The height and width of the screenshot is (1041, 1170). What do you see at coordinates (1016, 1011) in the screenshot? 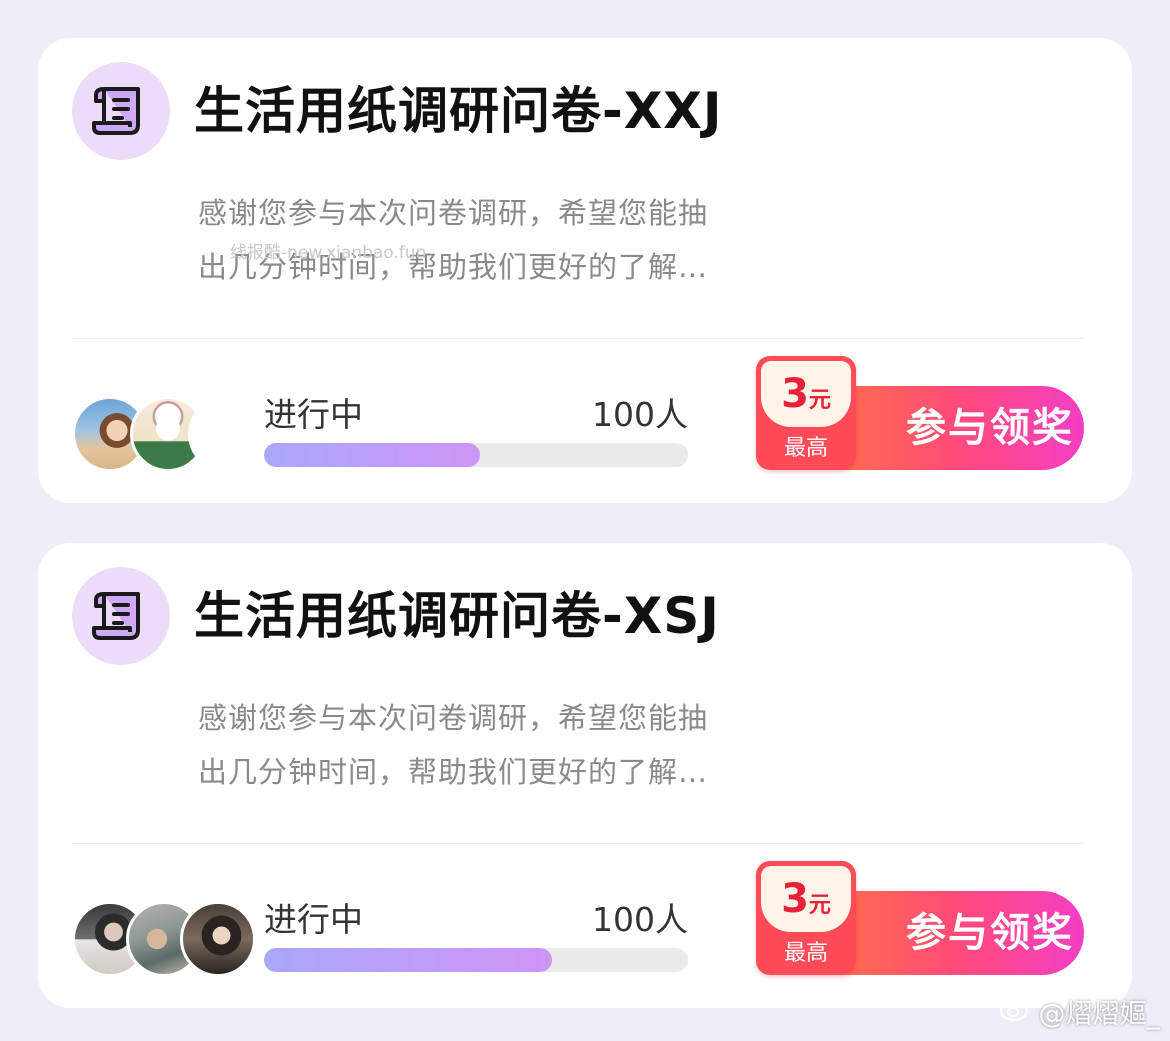
I see `weibo-logo-icon` at bounding box center [1016, 1011].